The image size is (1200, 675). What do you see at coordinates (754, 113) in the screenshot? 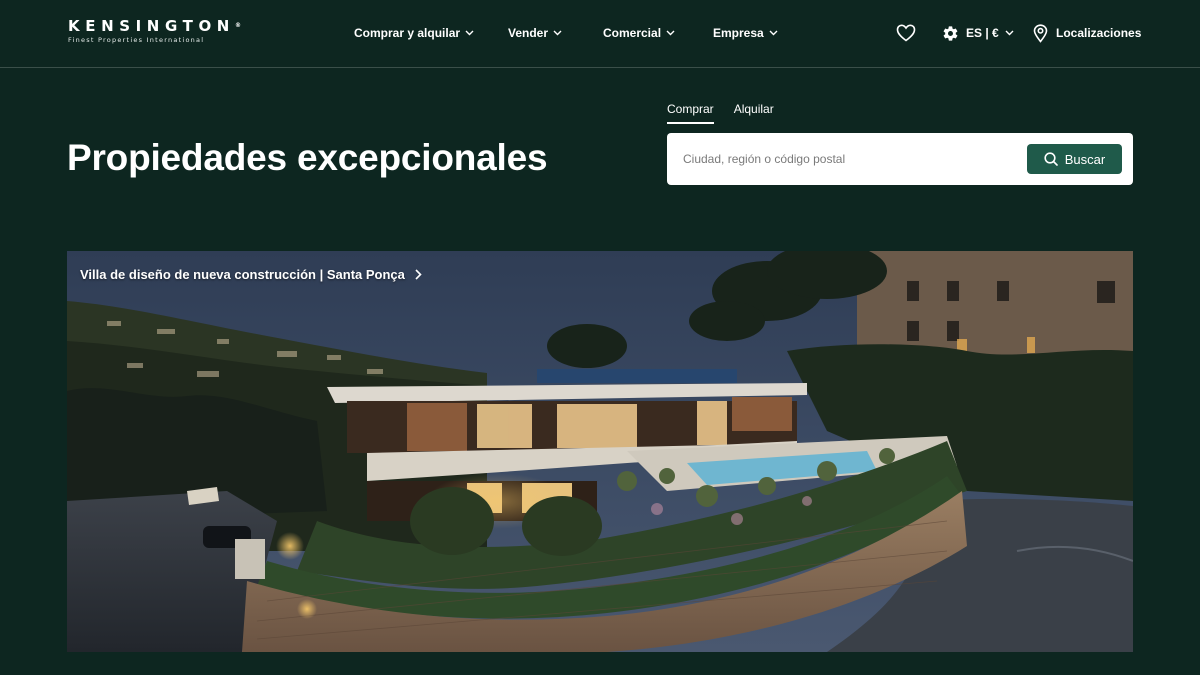
I see `tab-alquilar: Alquilar` at bounding box center [754, 113].